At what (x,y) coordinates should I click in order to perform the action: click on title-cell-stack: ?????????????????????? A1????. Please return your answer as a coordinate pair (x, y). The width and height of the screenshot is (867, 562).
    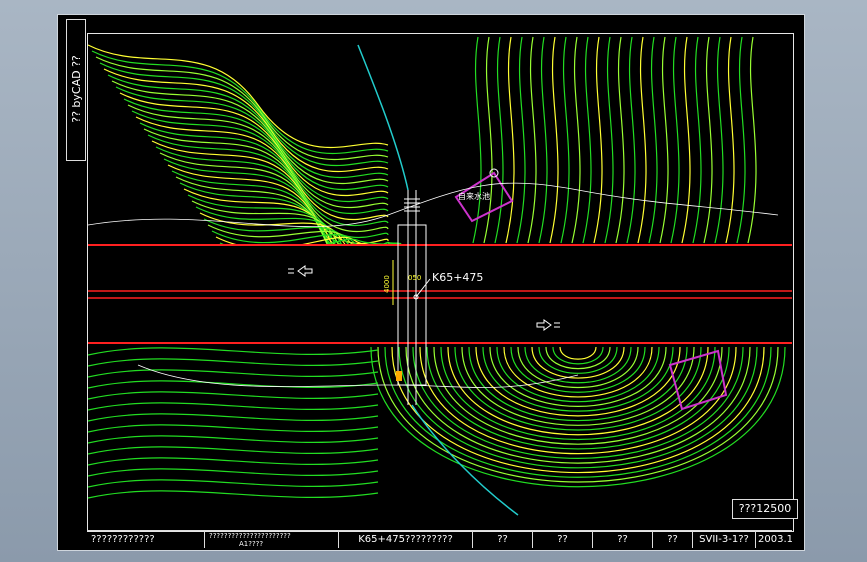
    Looking at the image, I should click on (272, 539).